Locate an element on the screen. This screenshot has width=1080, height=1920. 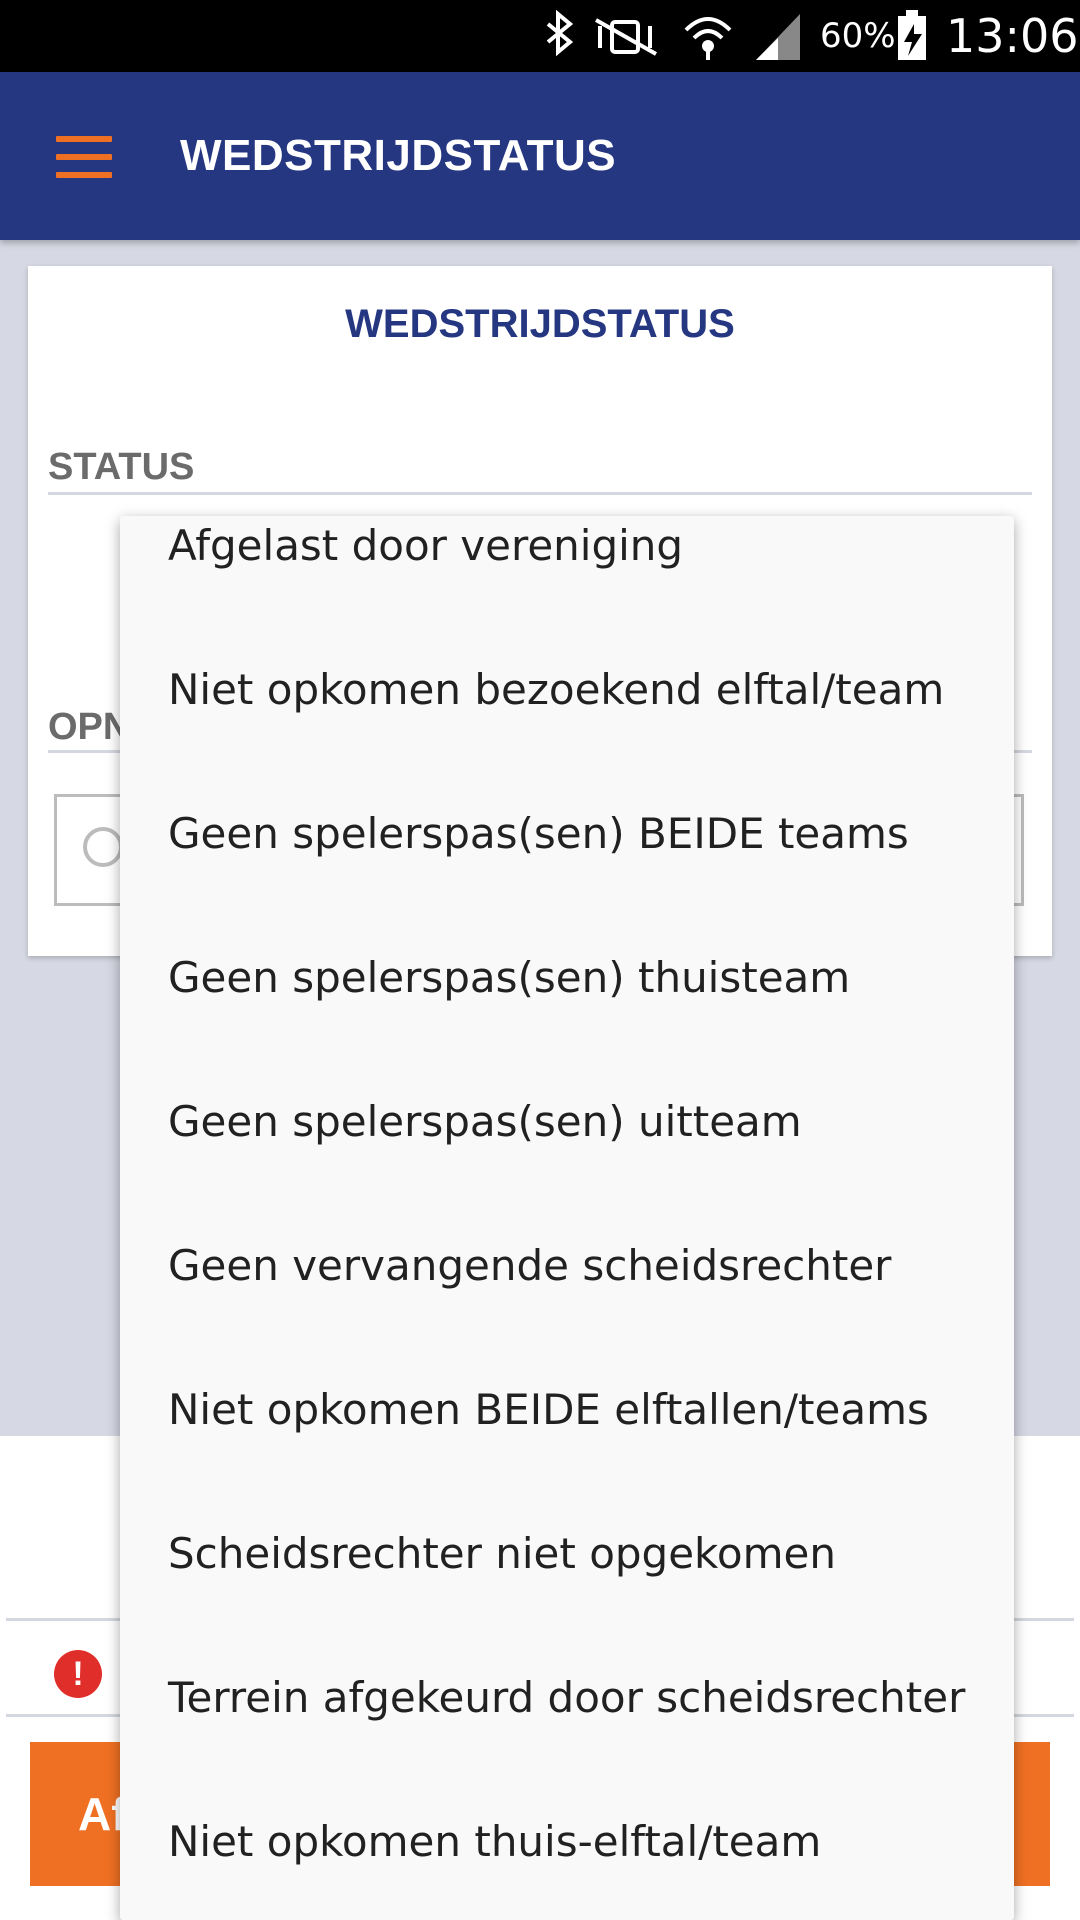
status-icons is located at coordinates (736, 34).